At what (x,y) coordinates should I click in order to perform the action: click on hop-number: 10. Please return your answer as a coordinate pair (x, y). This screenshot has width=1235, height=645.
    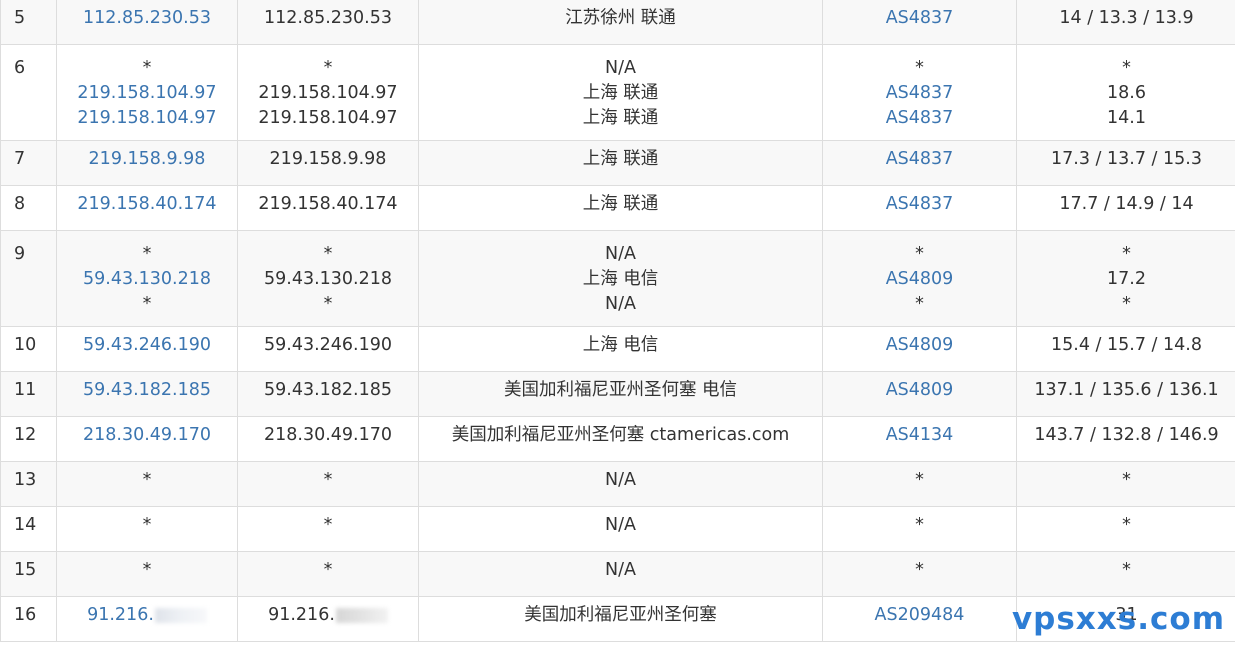
    Looking at the image, I should click on (28, 349).